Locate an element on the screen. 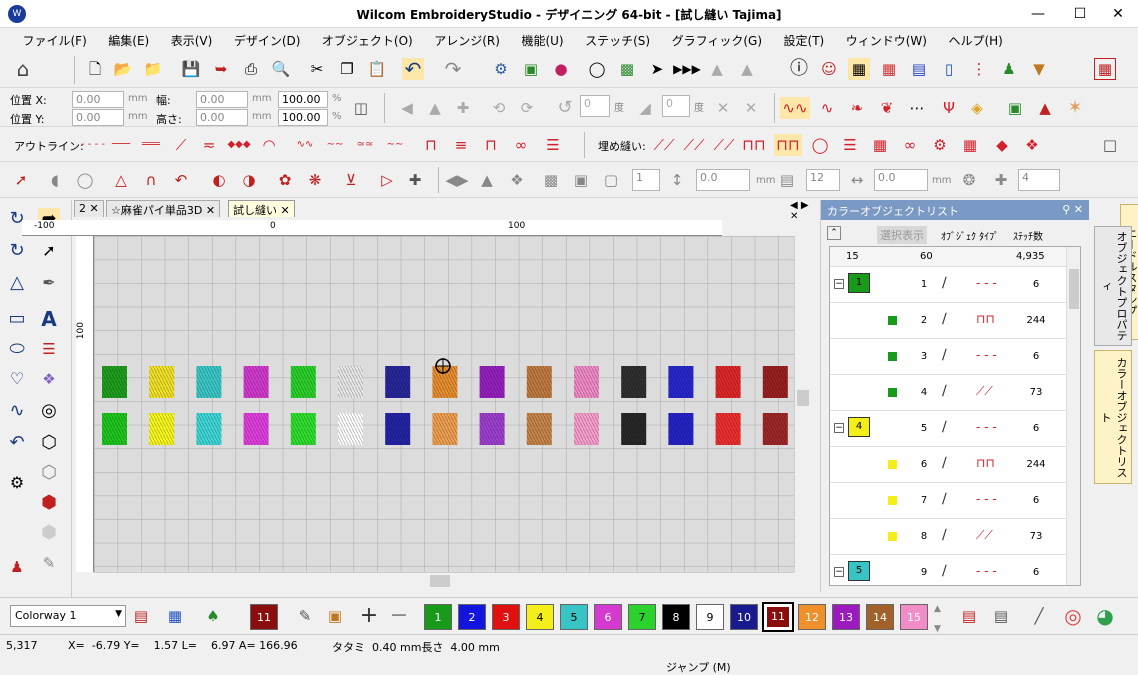  pencil-tool-icon: ✎ is located at coordinates (49, 563).